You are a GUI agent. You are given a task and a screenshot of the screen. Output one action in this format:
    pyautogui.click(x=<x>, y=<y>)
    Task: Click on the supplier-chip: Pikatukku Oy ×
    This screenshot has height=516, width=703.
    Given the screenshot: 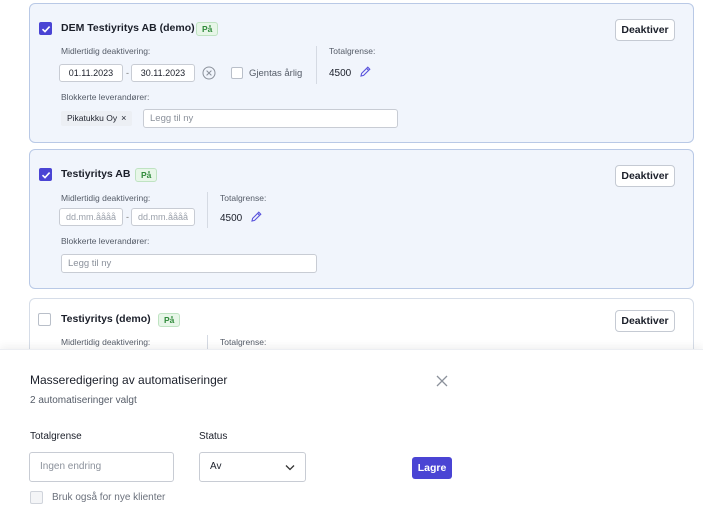 What is the action you would take?
    pyautogui.click(x=97, y=118)
    